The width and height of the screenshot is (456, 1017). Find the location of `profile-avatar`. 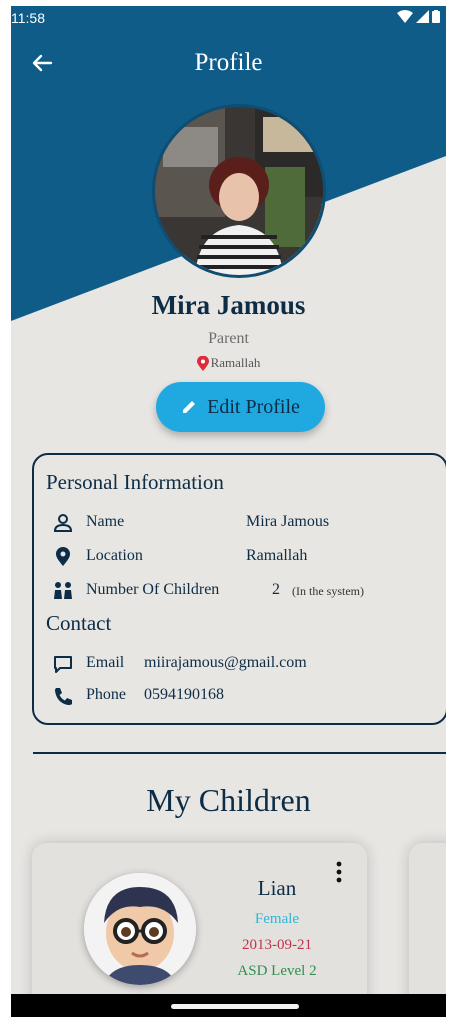

profile-avatar is located at coordinates (239, 191).